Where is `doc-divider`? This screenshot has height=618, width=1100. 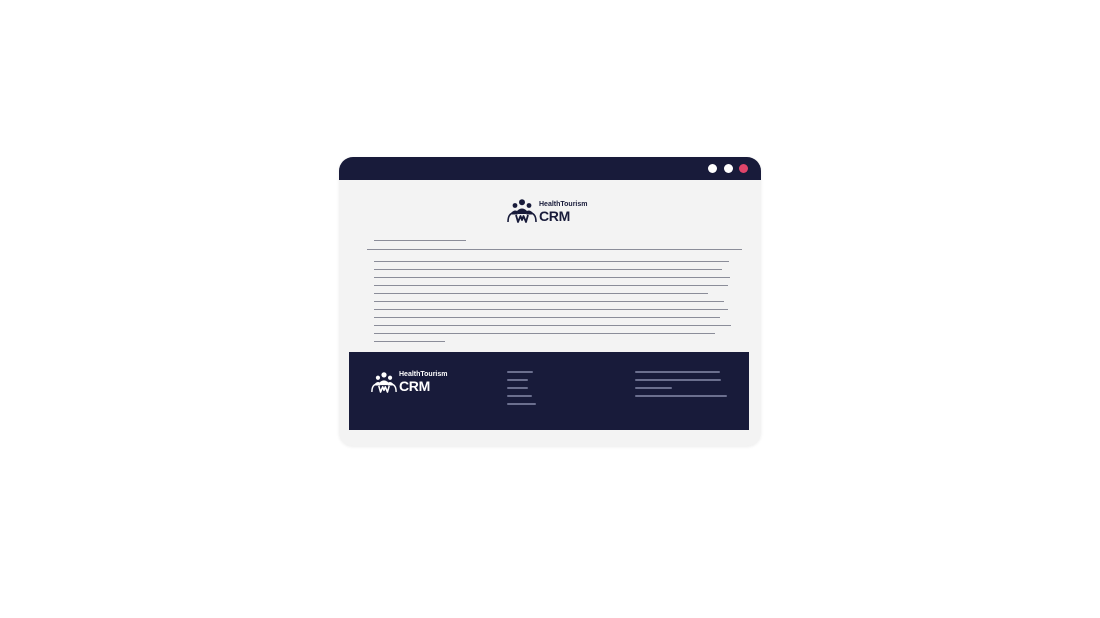
doc-divider is located at coordinates (554, 249).